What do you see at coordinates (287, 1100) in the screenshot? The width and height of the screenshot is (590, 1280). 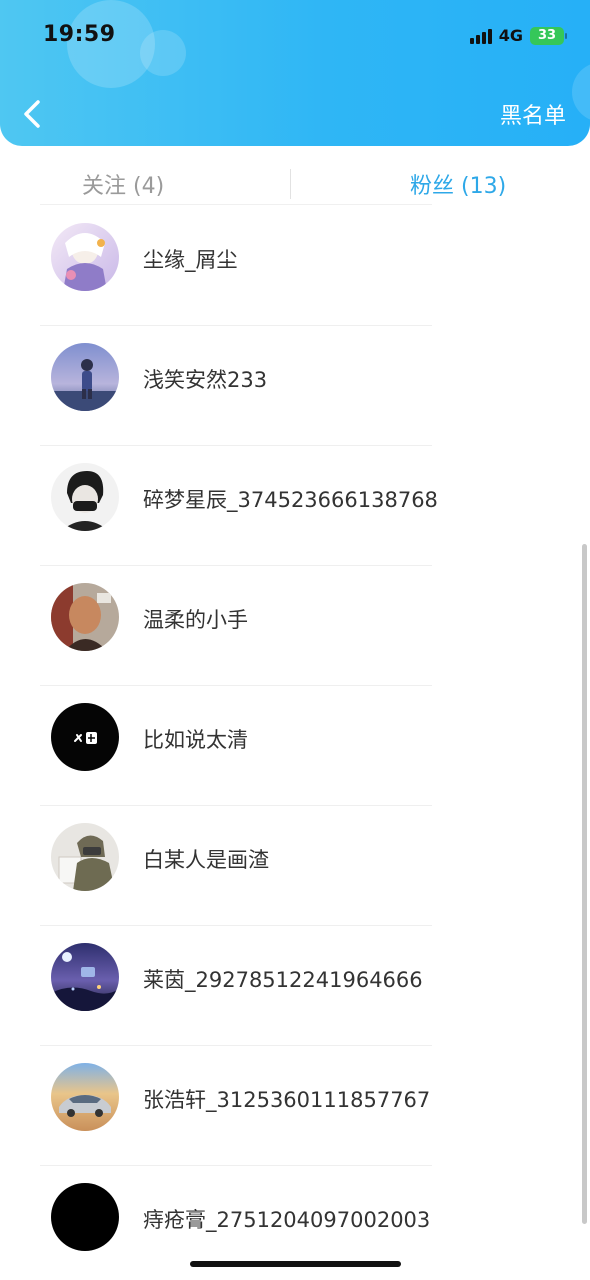 I see `username: 张浩轩_3125360111857767` at bounding box center [287, 1100].